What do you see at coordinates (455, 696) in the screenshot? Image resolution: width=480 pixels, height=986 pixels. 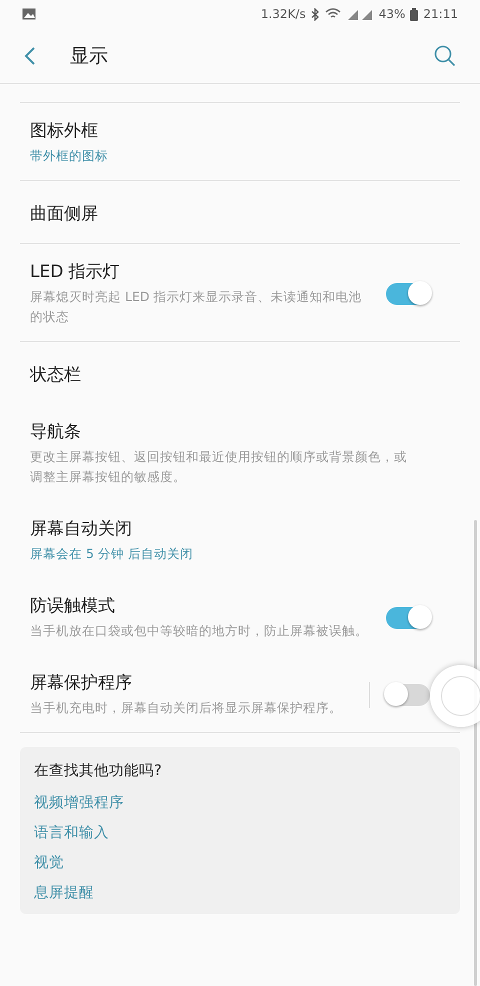 I see `floating-button` at bounding box center [455, 696].